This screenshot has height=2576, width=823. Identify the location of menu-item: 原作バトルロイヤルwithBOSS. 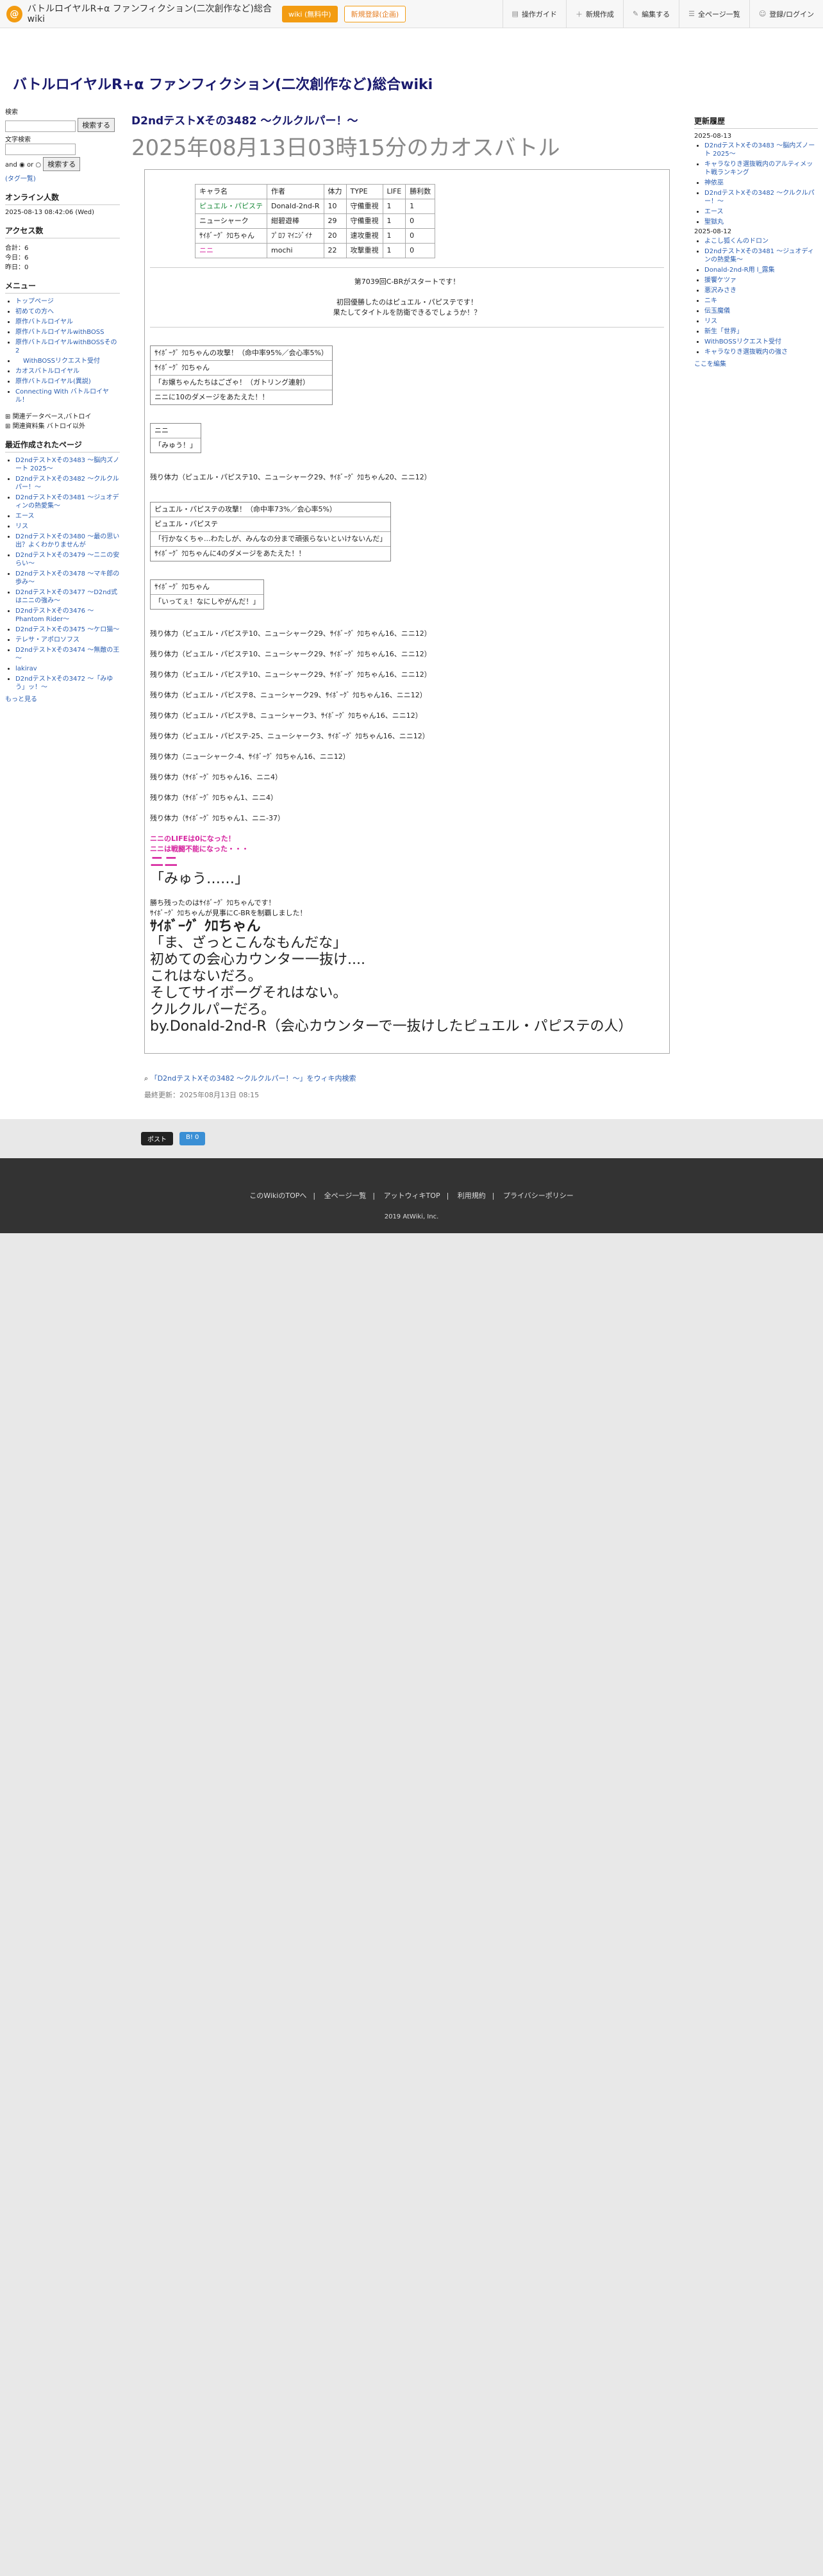
(59, 332).